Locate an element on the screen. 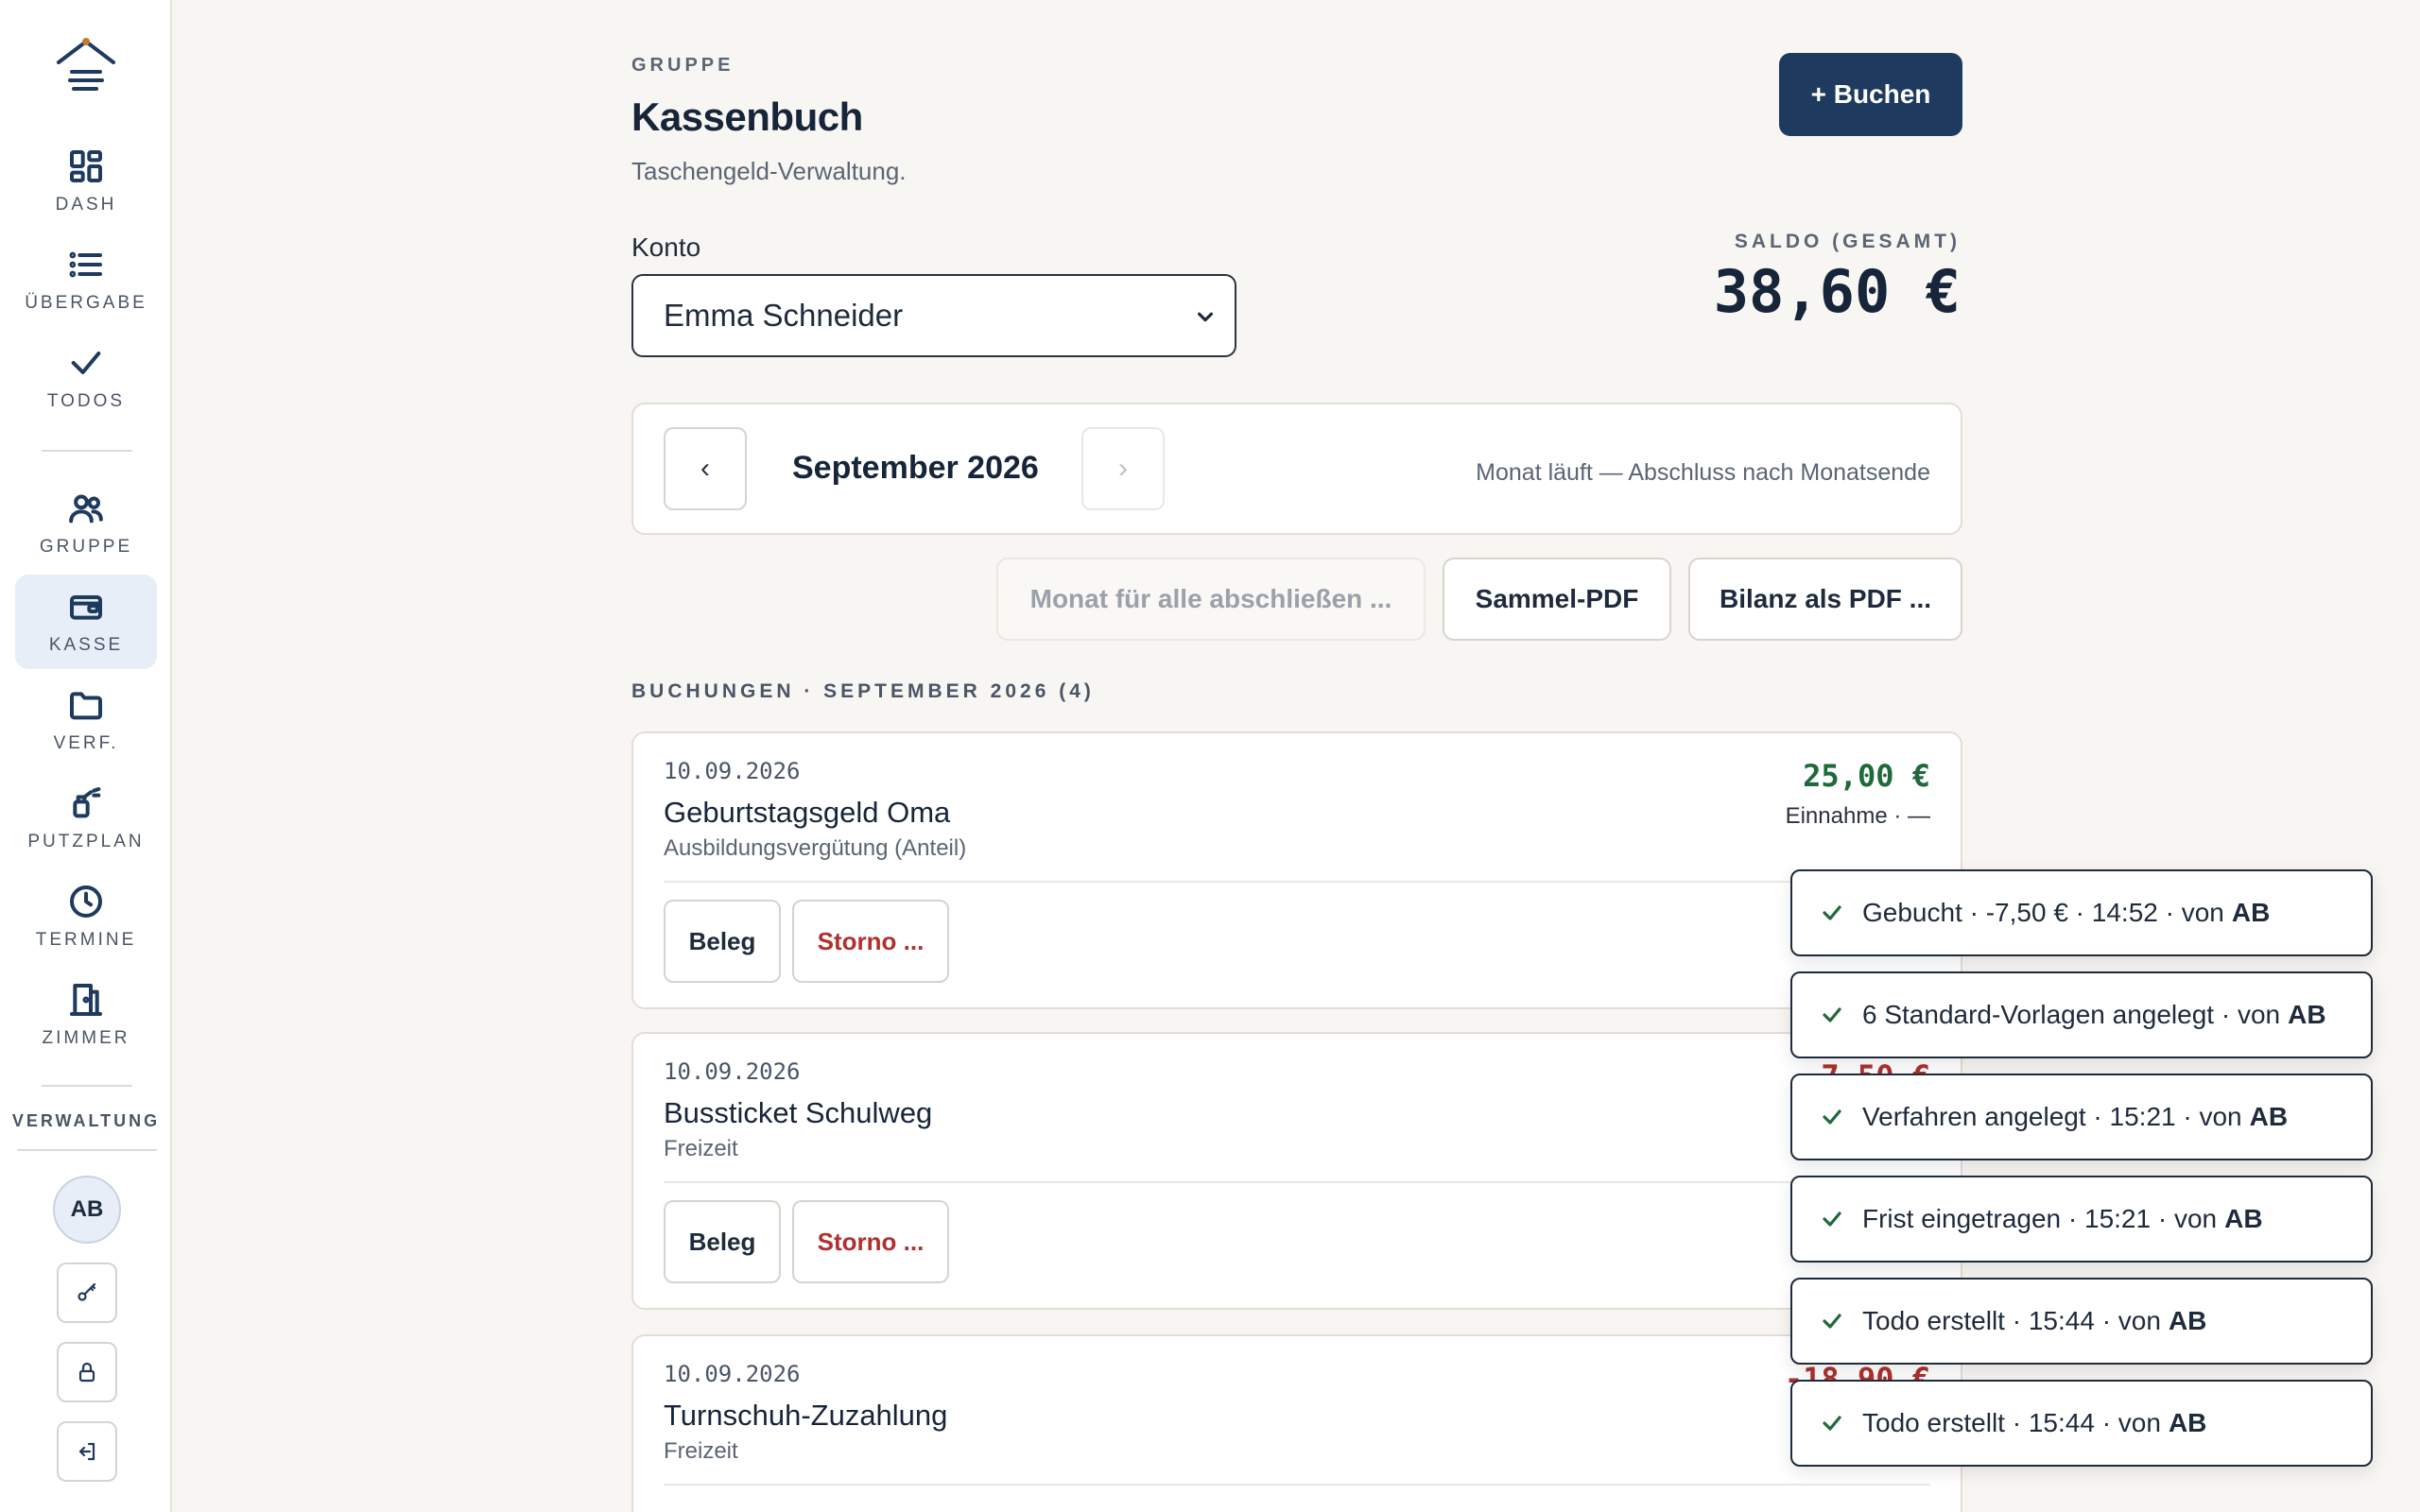 This screenshot has width=2420, height=1512. nav-label: PUTZPLAN is located at coordinates (86, 841).